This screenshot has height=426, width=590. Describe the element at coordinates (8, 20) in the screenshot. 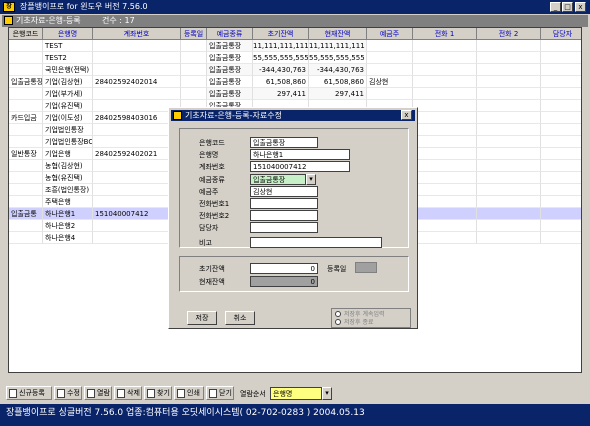

I see `window-icon` at that location.